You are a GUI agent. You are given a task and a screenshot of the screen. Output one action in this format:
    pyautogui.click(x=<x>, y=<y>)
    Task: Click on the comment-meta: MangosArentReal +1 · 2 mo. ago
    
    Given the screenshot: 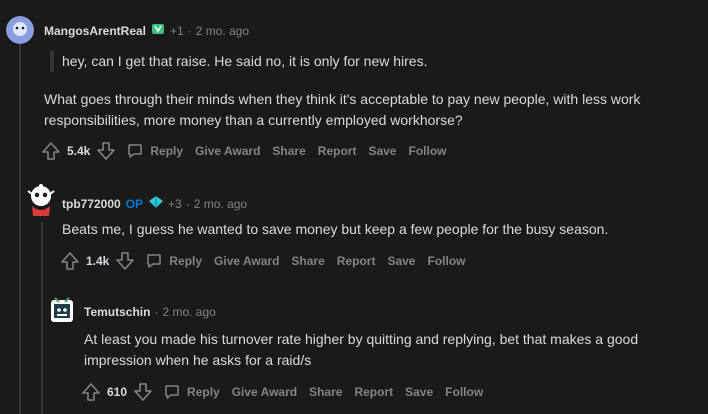 What is the action you would take?
    pyautogui.click(x=146, y=30)
    